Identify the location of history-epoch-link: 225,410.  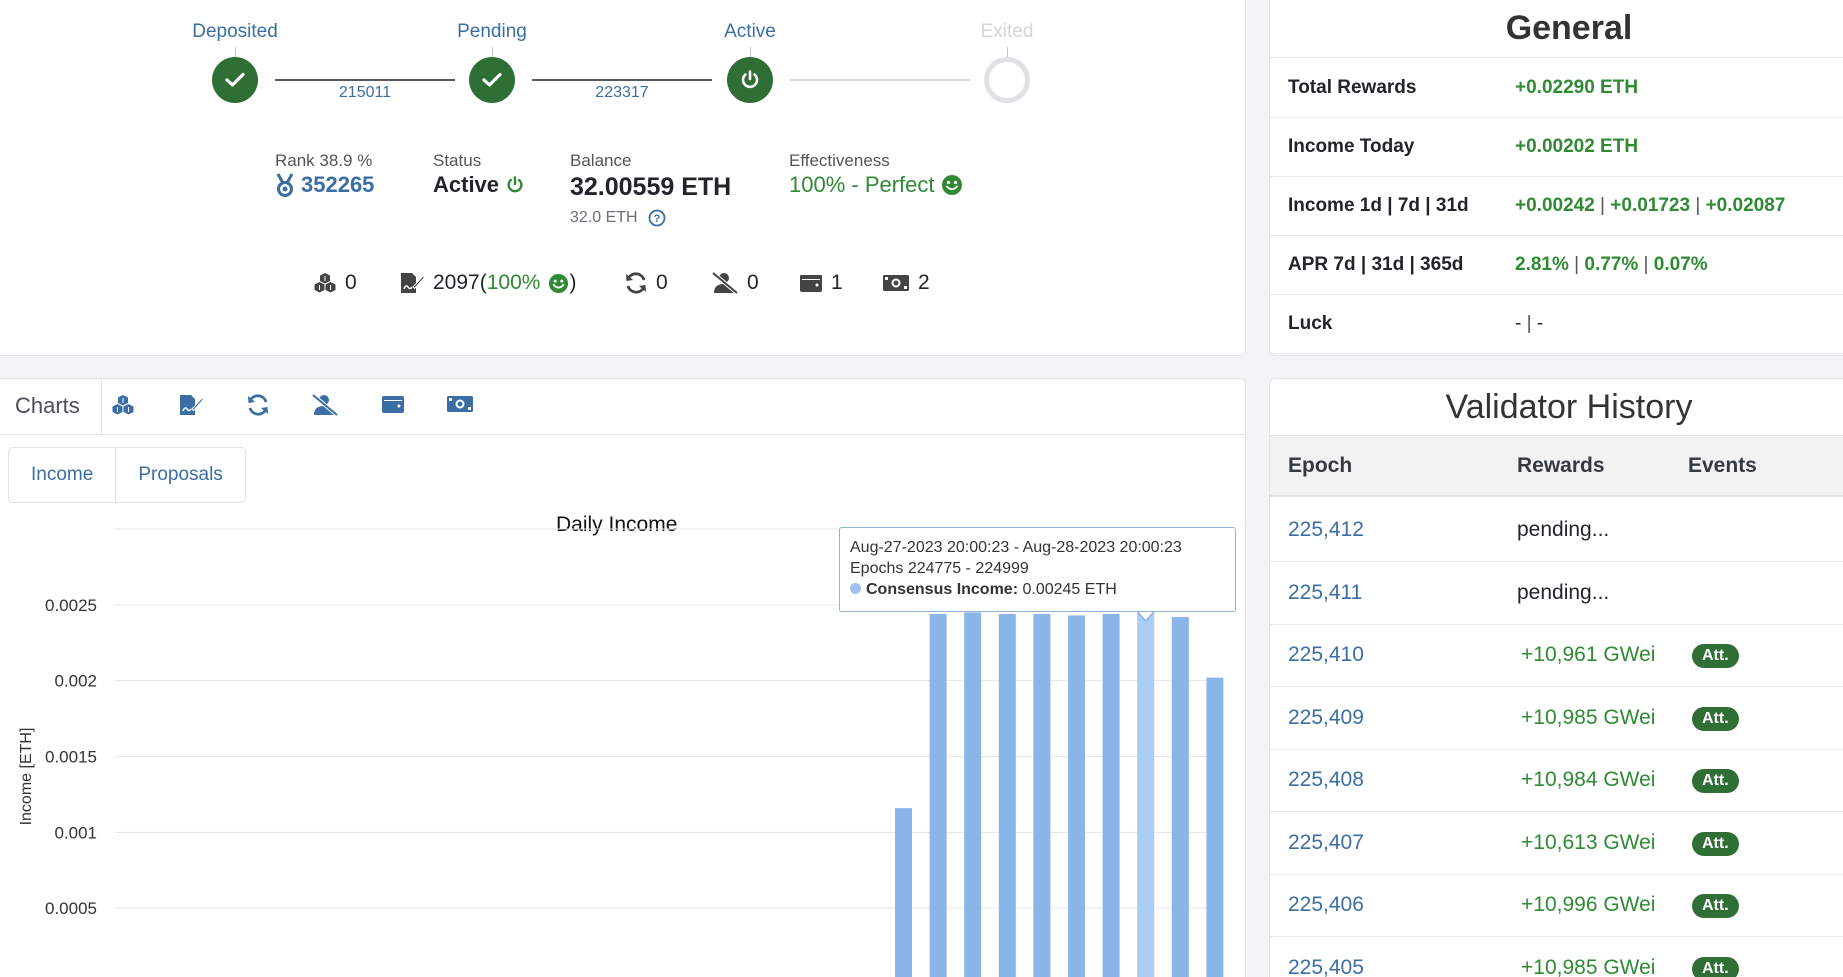
(1326, 655).